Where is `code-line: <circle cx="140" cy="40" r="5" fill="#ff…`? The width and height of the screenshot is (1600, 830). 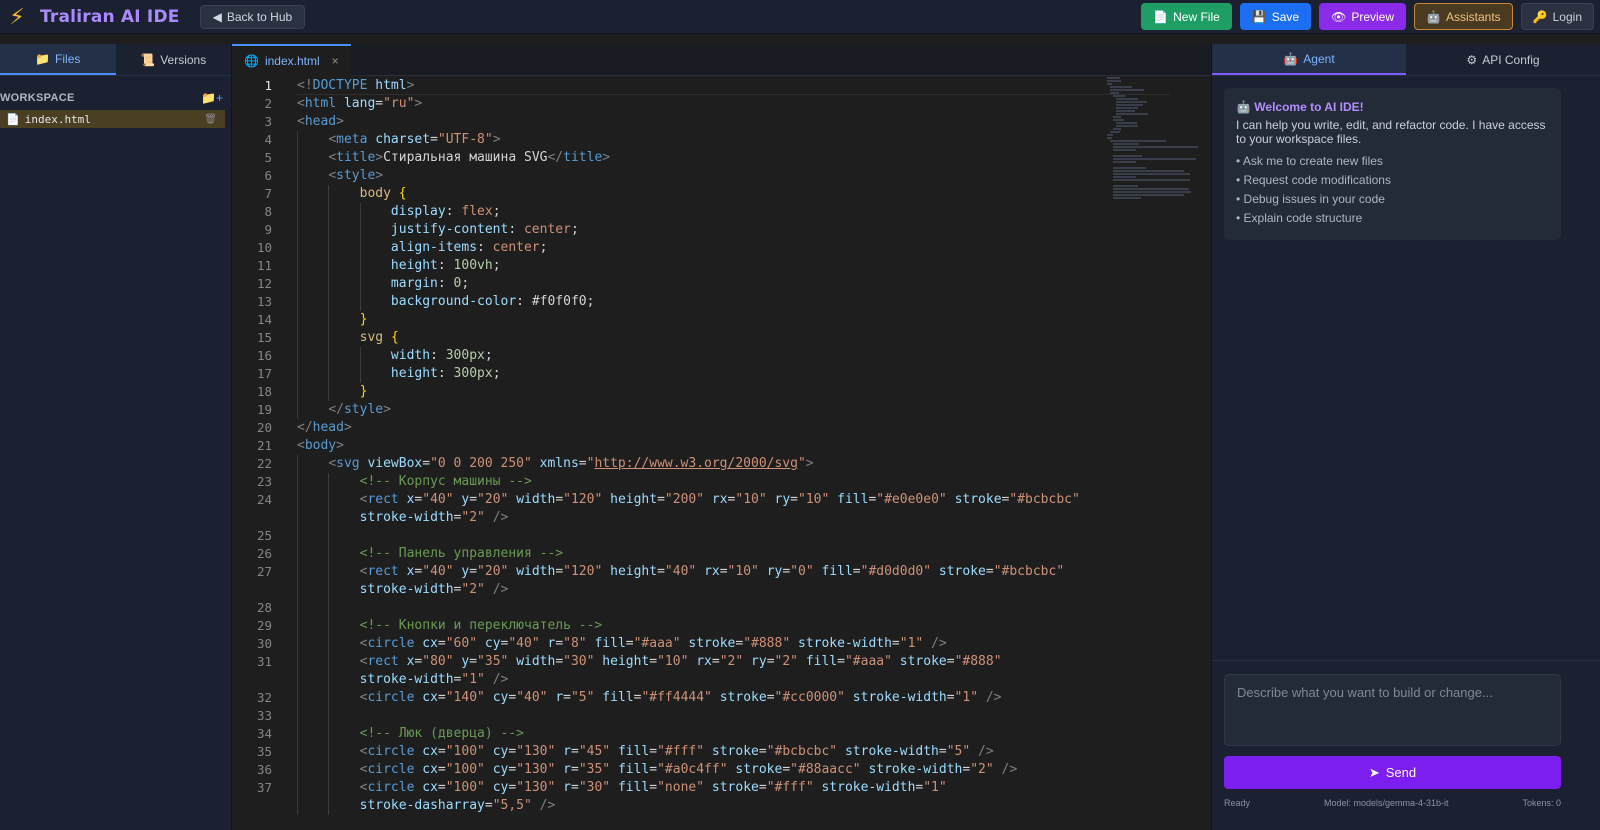
code-line: <circle cx="140" cy="40" r="5" fill="#ff… is located at coordinates (699, 698).